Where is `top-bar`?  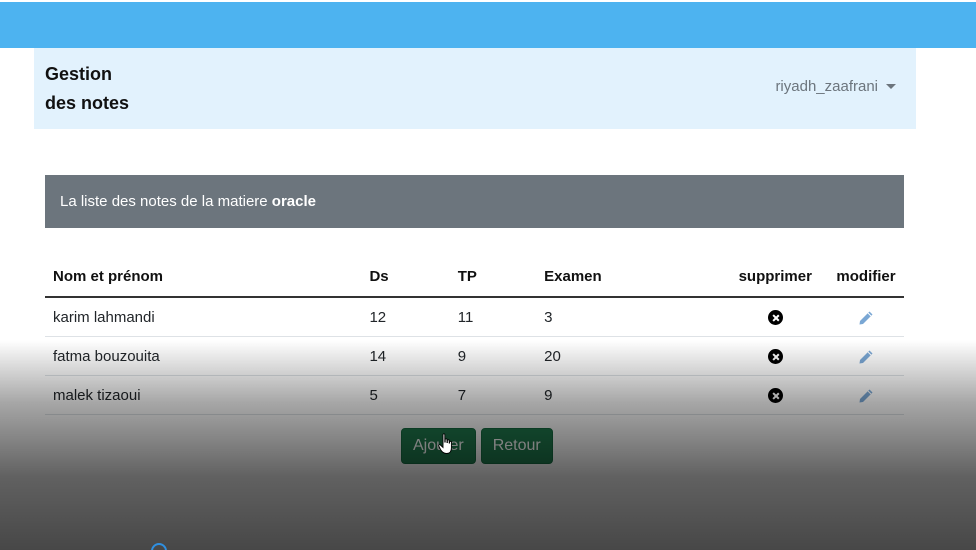
top-bar is located at coordinates (488, 25).